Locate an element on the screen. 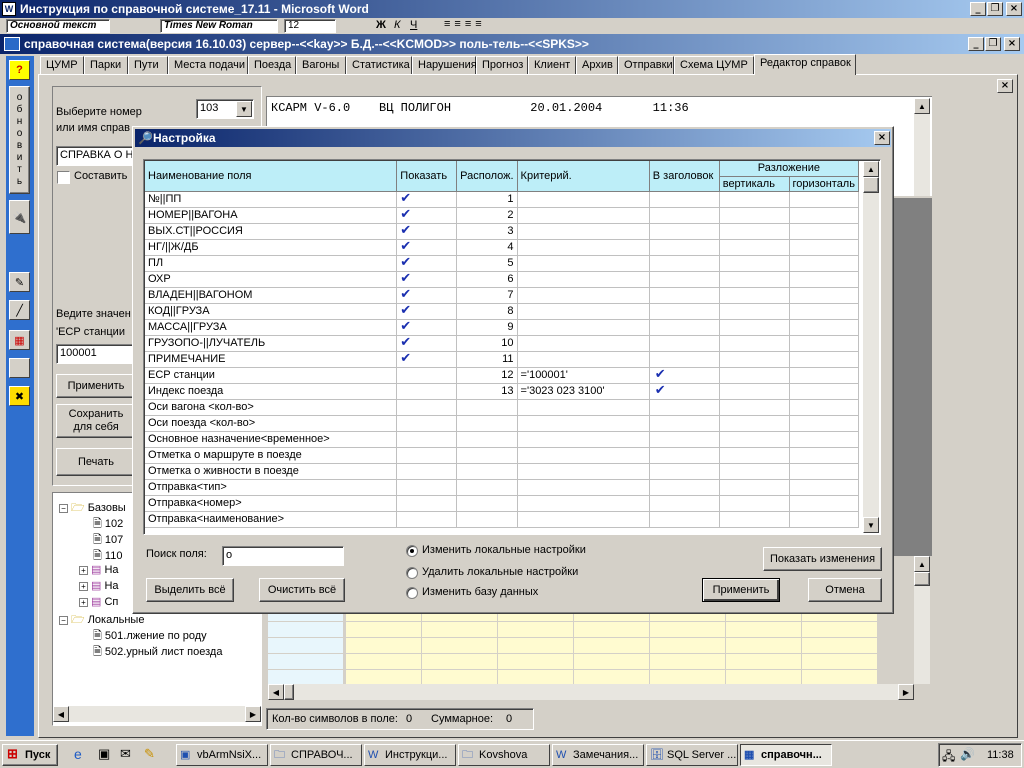 This screenshot has height=768, width=1024. field-row: Основное назначение<временное> is located at coordinates (502, 439).